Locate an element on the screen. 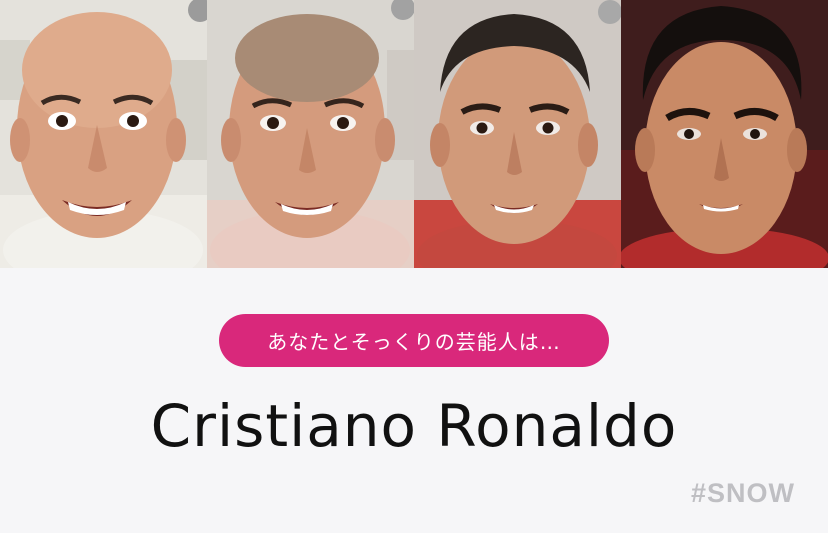 The height and width of the screenshot is (533, 828). face-photo-original is located at coordinates (103, 134).